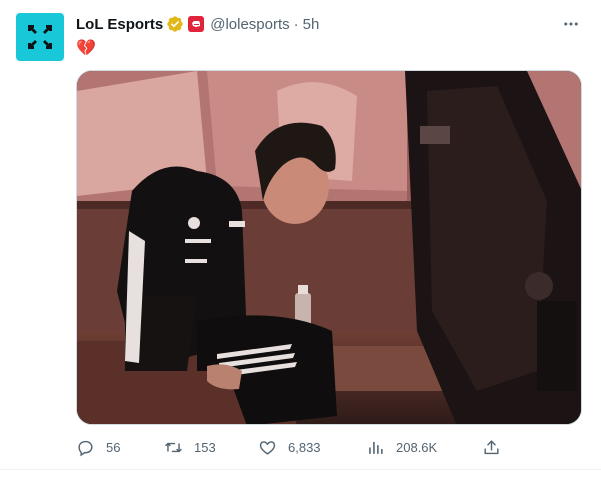 The height and width of the screenshot is (479, 601). Describe the element at coordinates (175, 24) in the screenshot. I see `verified-badge-icon` at that location.